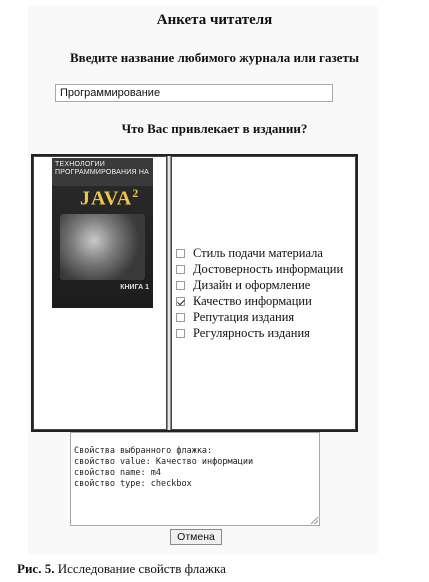 The width and height of the screenshot is (429, 582). Describe the element at coordinates (102, 247) in the screenshot. I see `book-illustration` at that location.